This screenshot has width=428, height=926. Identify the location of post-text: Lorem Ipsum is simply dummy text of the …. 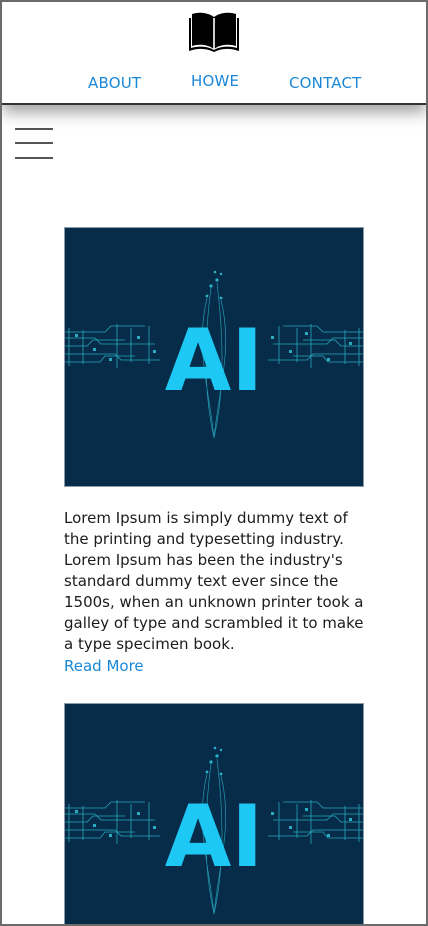
(214, 581).